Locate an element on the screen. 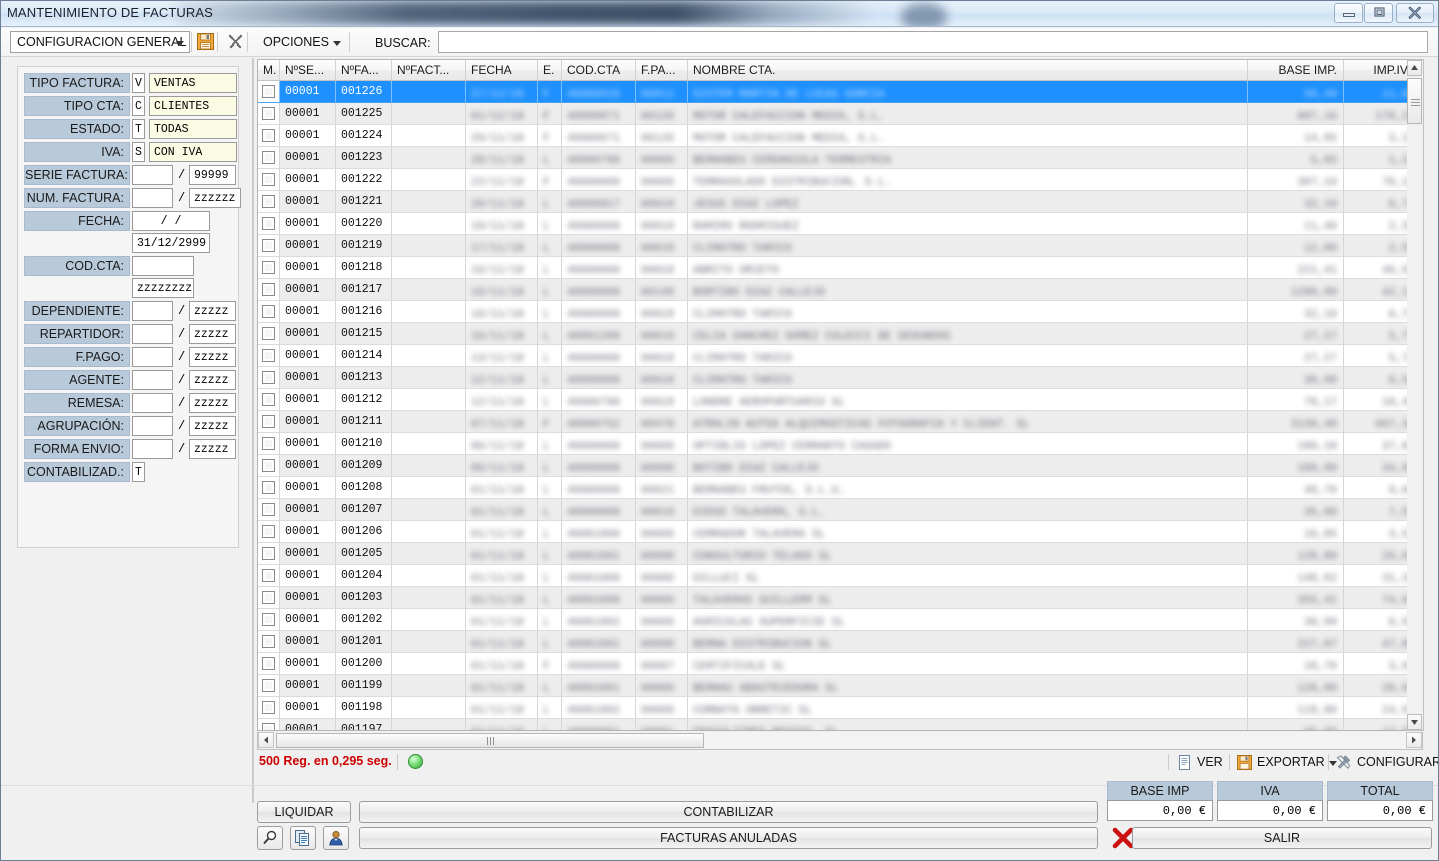 The height and width of the screenshot is (861, 1439). filter-code-input: T is located at coordinates (138, 129).